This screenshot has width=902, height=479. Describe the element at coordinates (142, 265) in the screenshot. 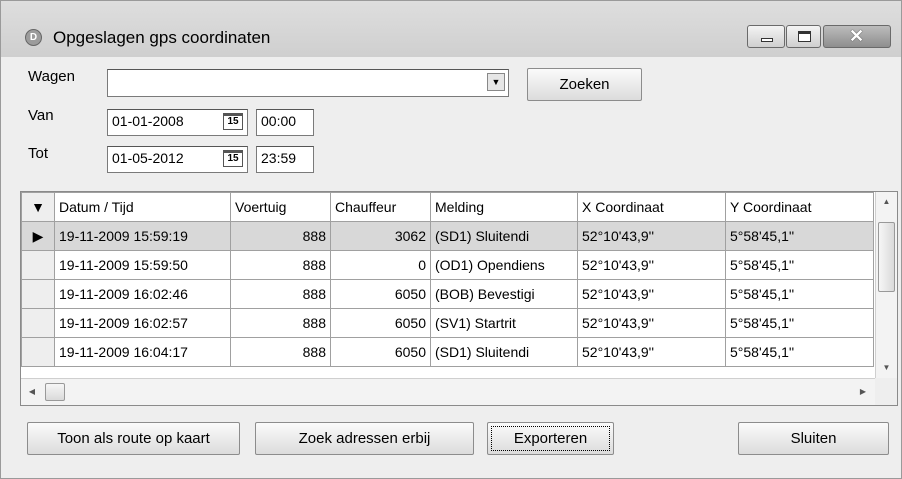

I see `cell-datetime: 19-11-2009 15:59:50` at that location.